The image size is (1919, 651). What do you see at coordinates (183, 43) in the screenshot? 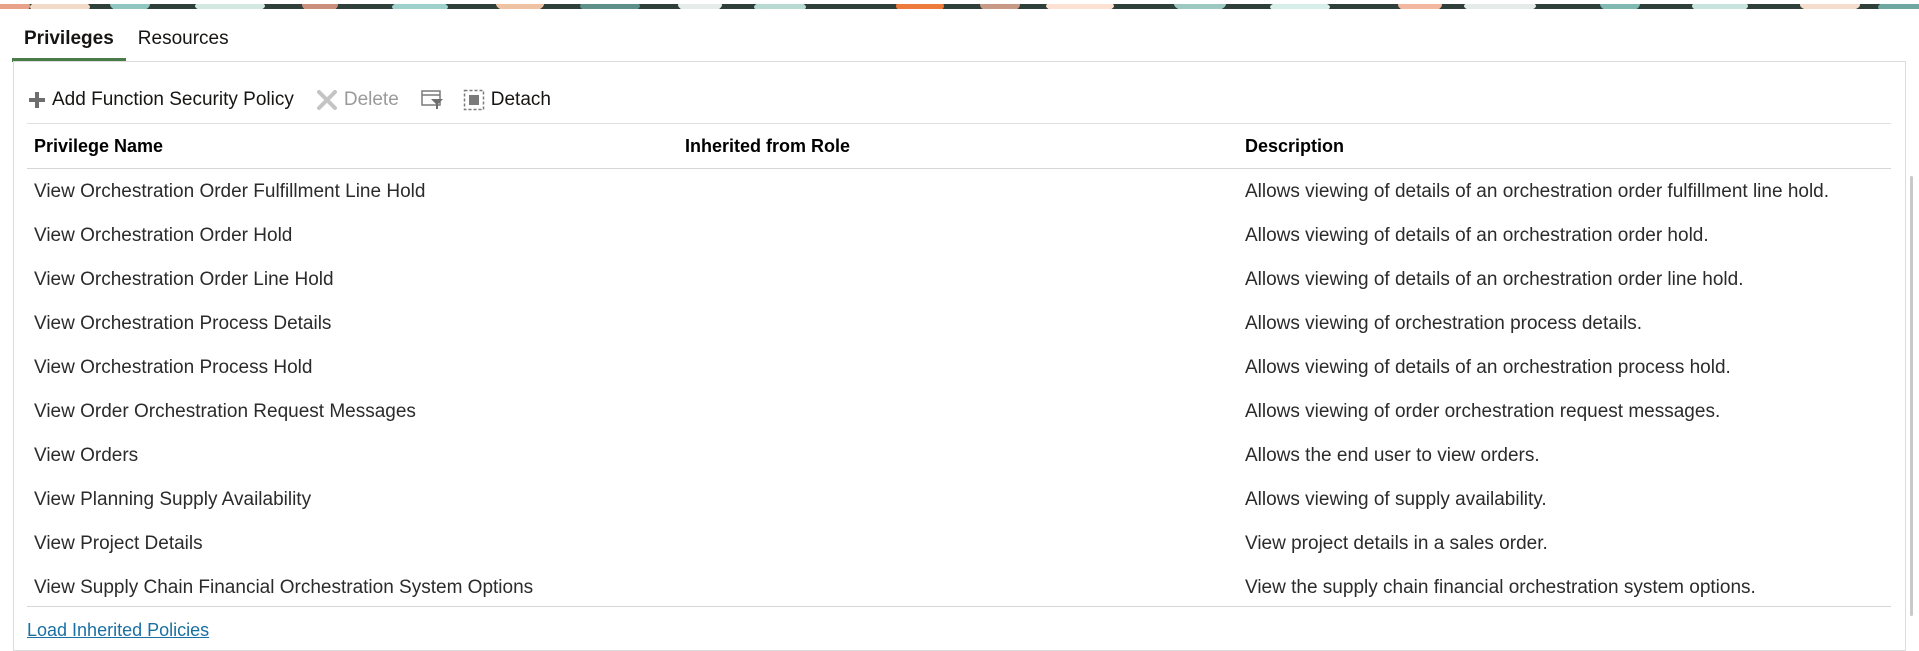
I see `tab-resources: Resources` at bounding box center [183, 43].